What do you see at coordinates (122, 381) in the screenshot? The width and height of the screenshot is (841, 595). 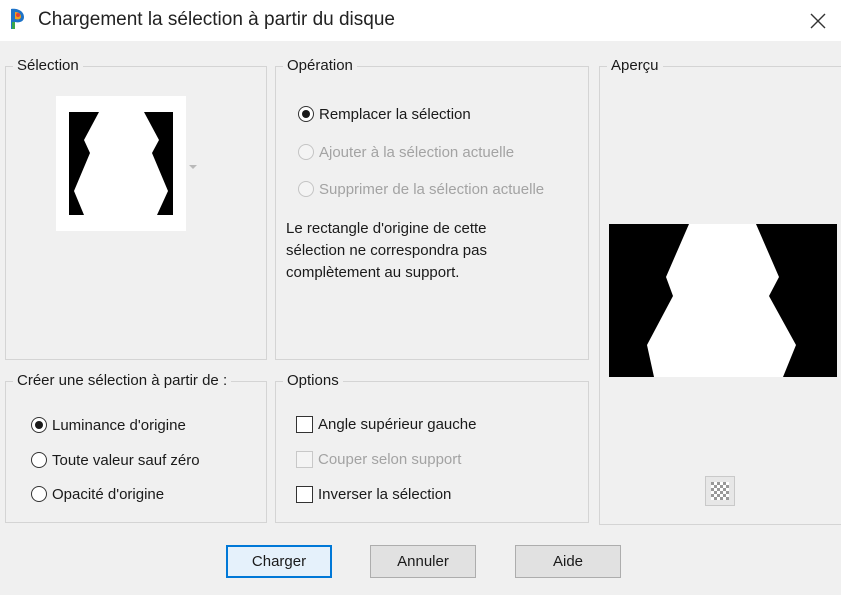 I see `group-label: Créer une sélection à partir de :` at bounding box center [122, 381].